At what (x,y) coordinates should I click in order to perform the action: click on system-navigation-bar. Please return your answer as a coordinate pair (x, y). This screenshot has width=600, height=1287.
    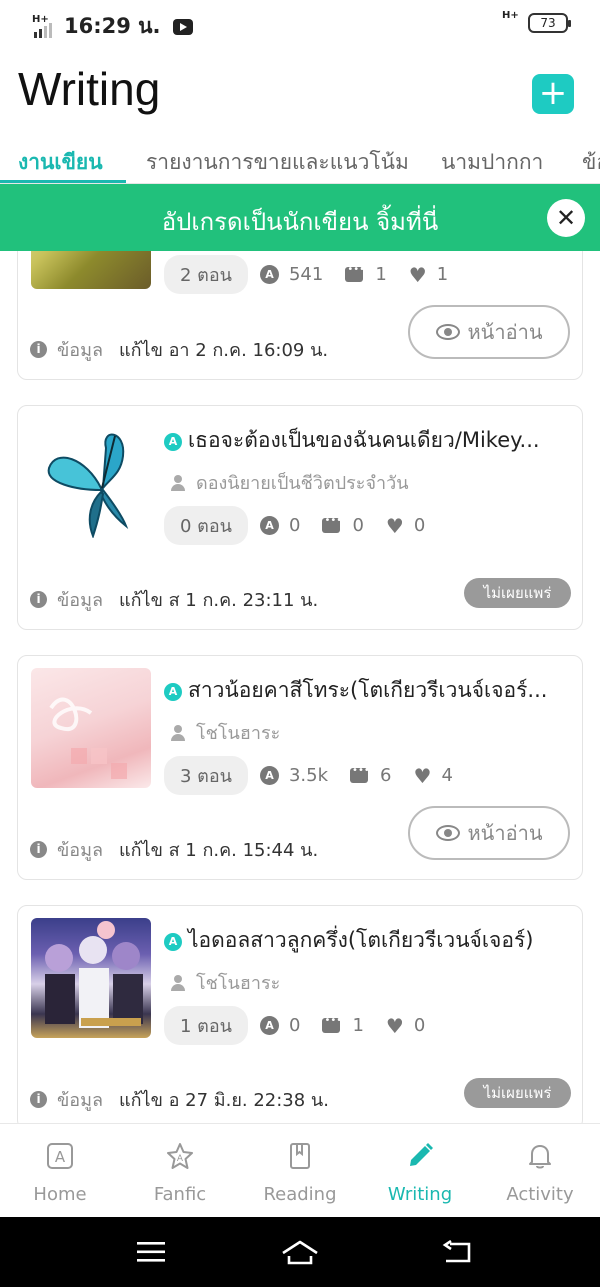
    Looking at the image, I should click on (300, 1252).